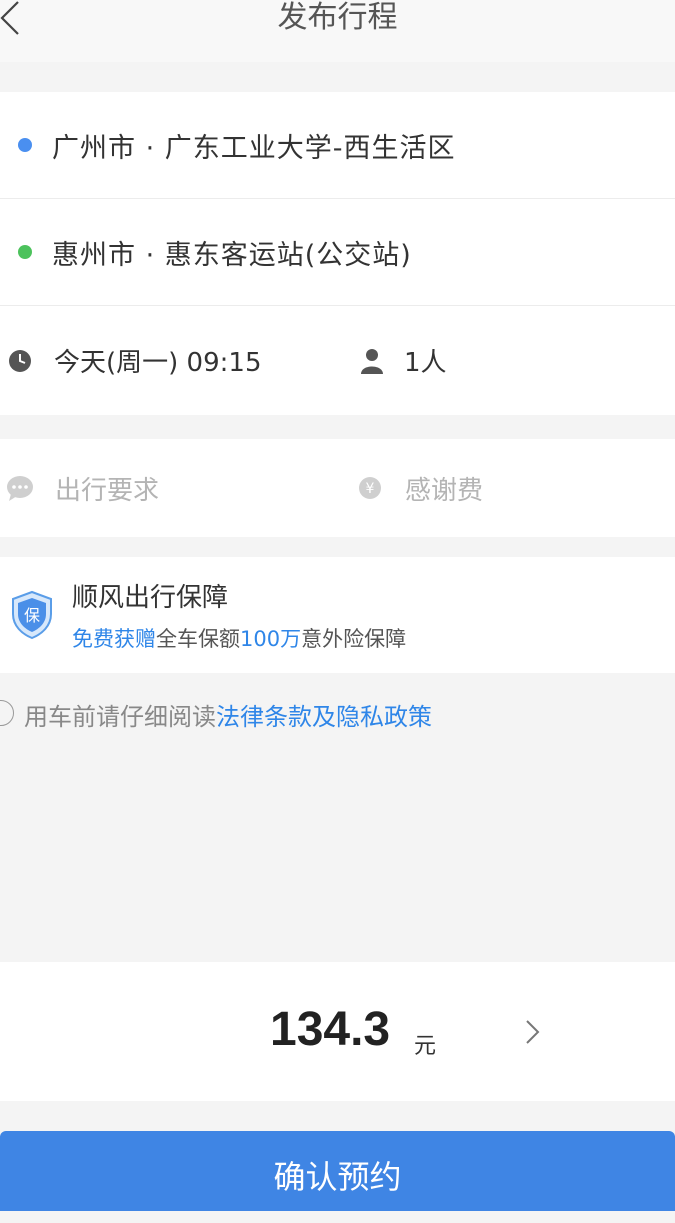 Image resolution: width=675 pixels, height=1223 pixels. What do you see at coordinates (337, 17) in the screenshot?
I see `page-title: 发布行程` at bounding box center [337, 17].